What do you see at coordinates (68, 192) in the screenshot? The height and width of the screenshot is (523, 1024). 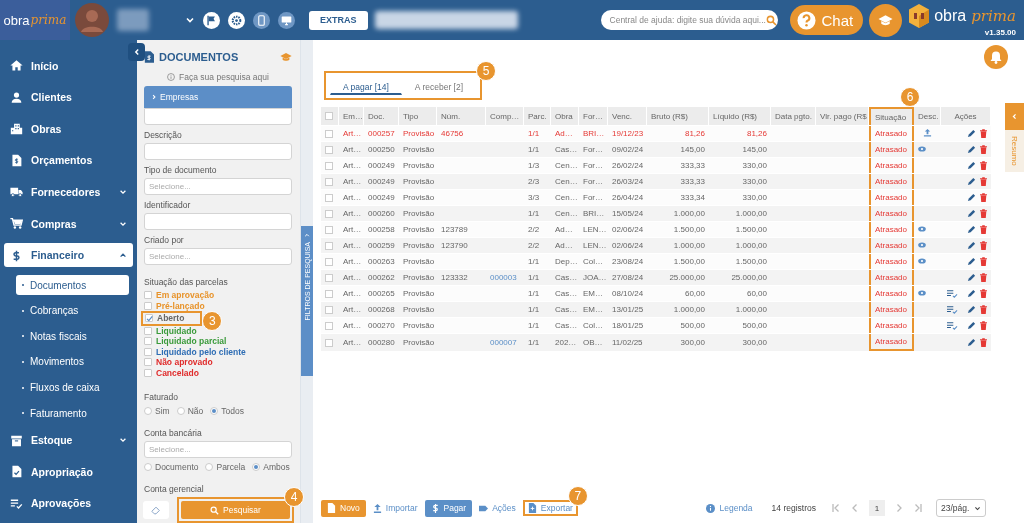 I see `nav-item: Fornecedores` at bounding box center [68, 192].